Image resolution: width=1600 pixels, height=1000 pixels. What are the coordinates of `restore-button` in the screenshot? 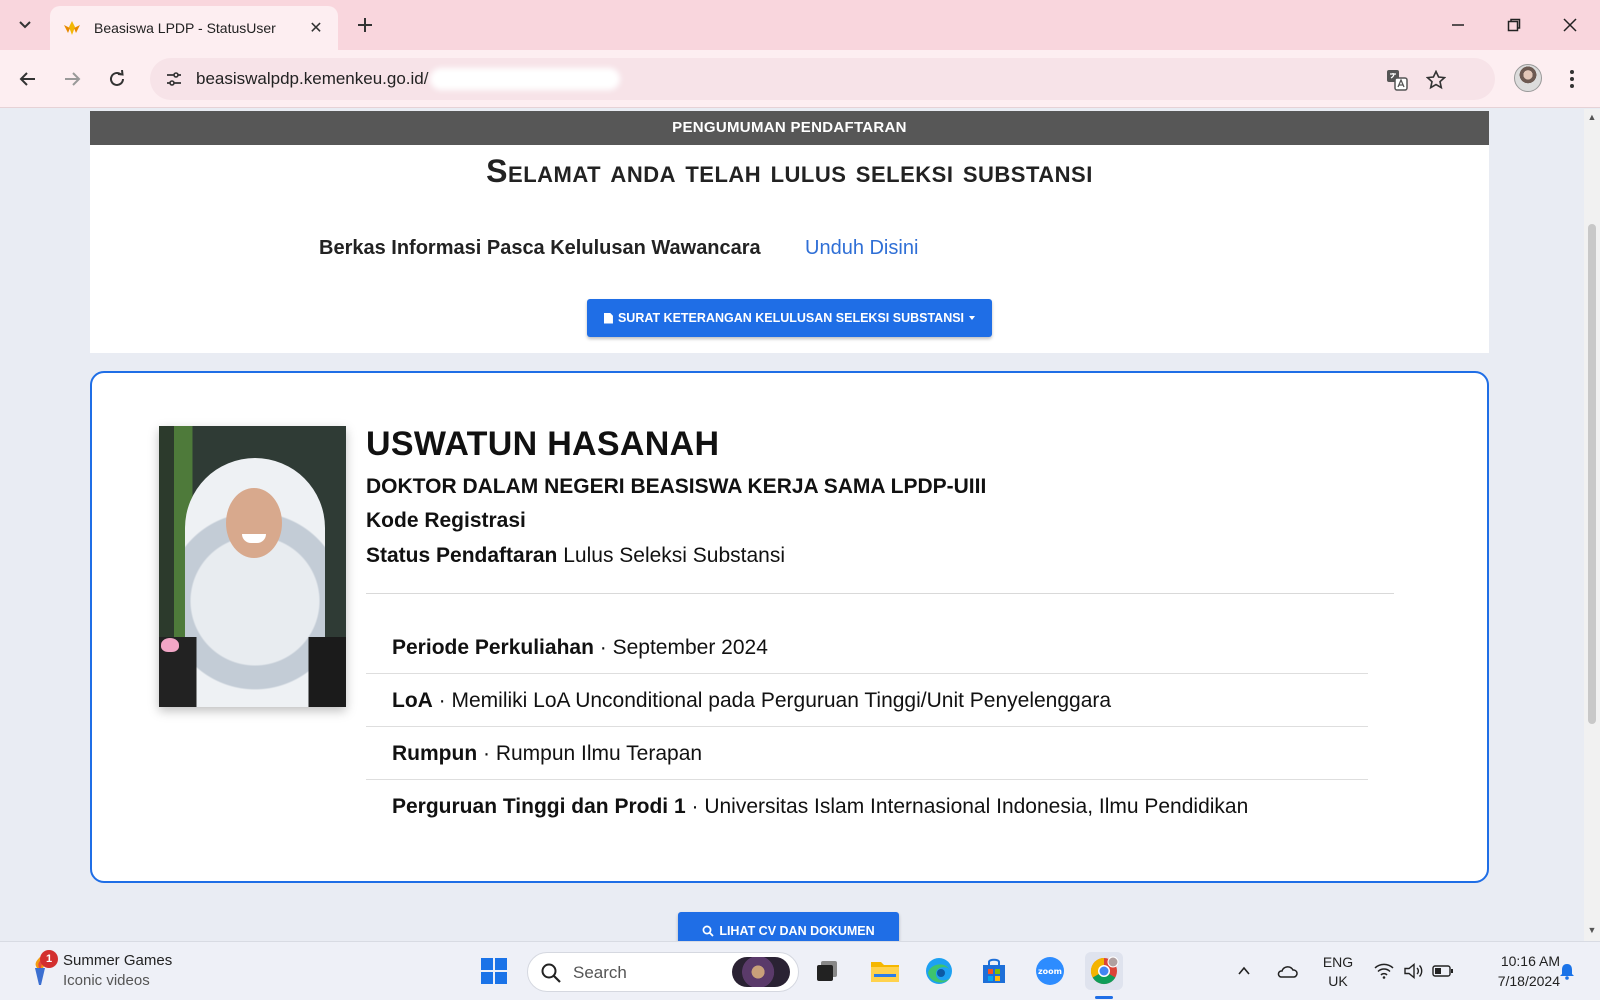 It's located at (1514, 25).